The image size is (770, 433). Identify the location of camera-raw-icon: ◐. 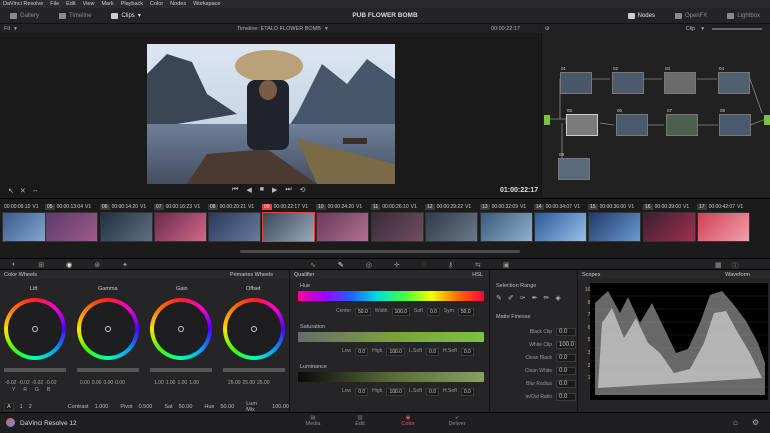
(14, 265).